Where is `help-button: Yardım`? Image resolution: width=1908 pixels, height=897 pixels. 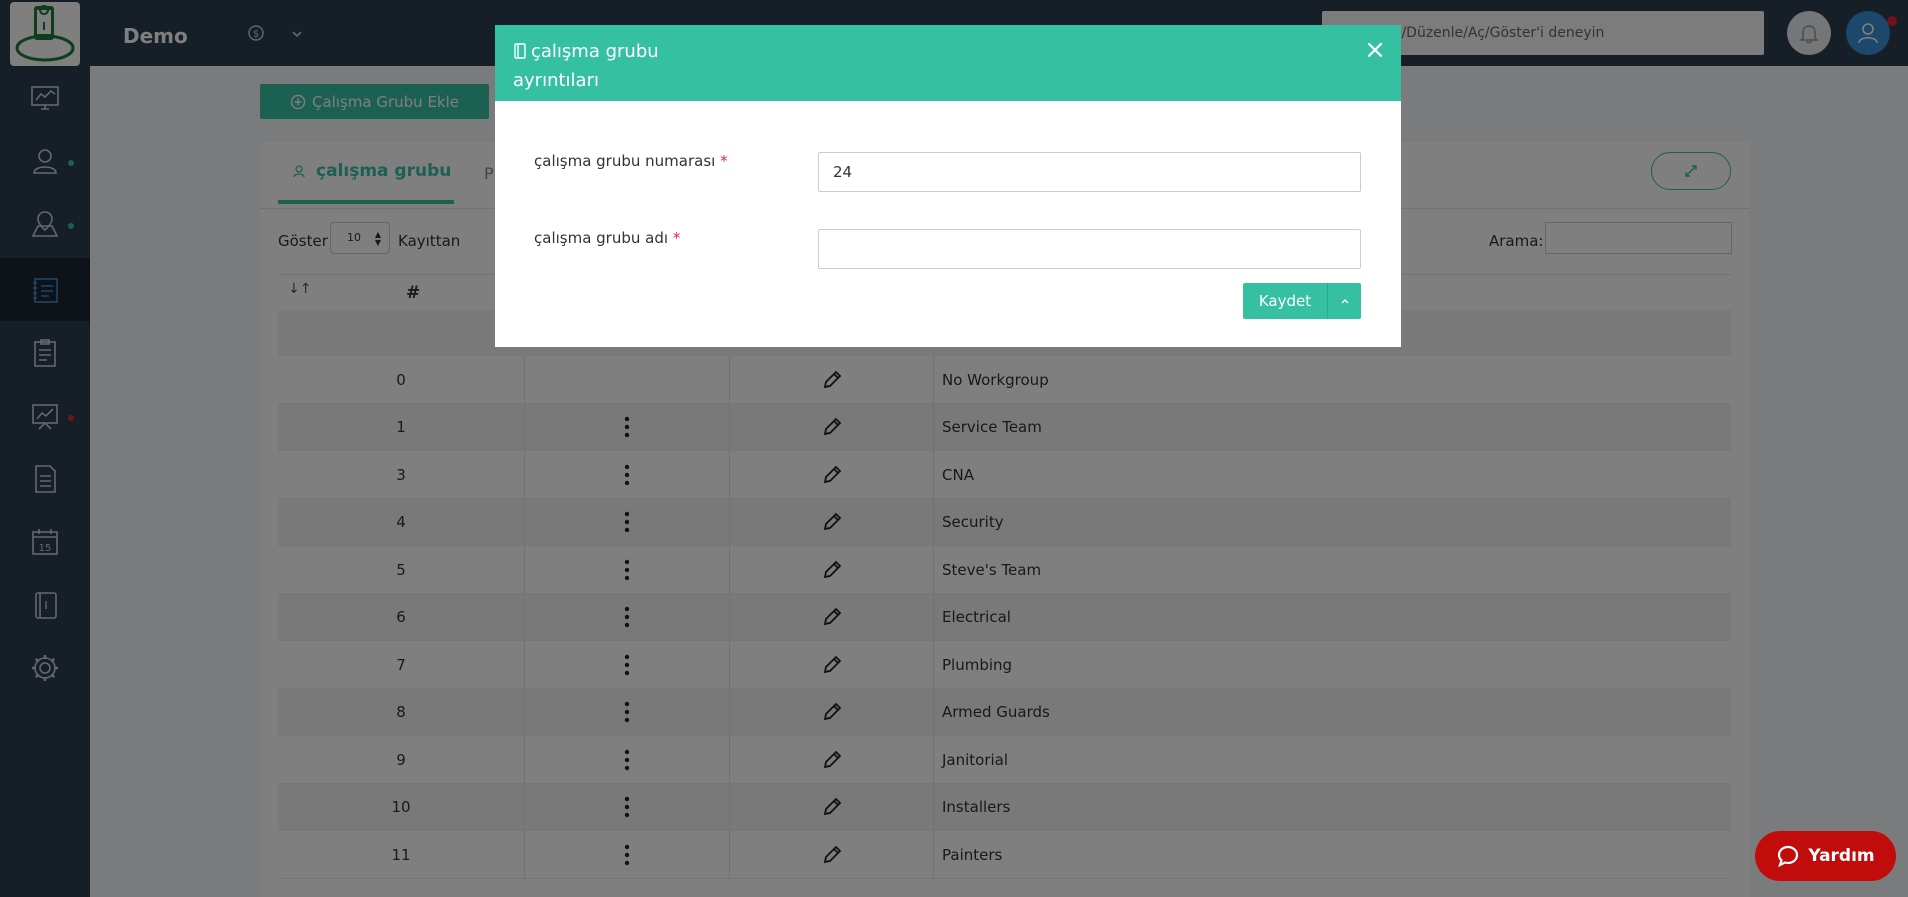
help-button: Yardım is located at coordinates (1825, 856).